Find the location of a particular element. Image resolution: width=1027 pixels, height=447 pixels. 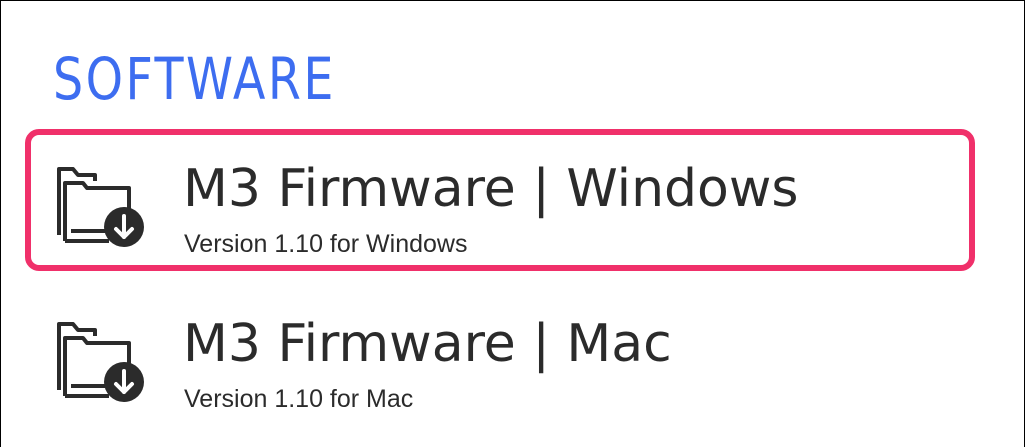

item-title: M3 Firmware | Mac is located at coordinates (427, 344).